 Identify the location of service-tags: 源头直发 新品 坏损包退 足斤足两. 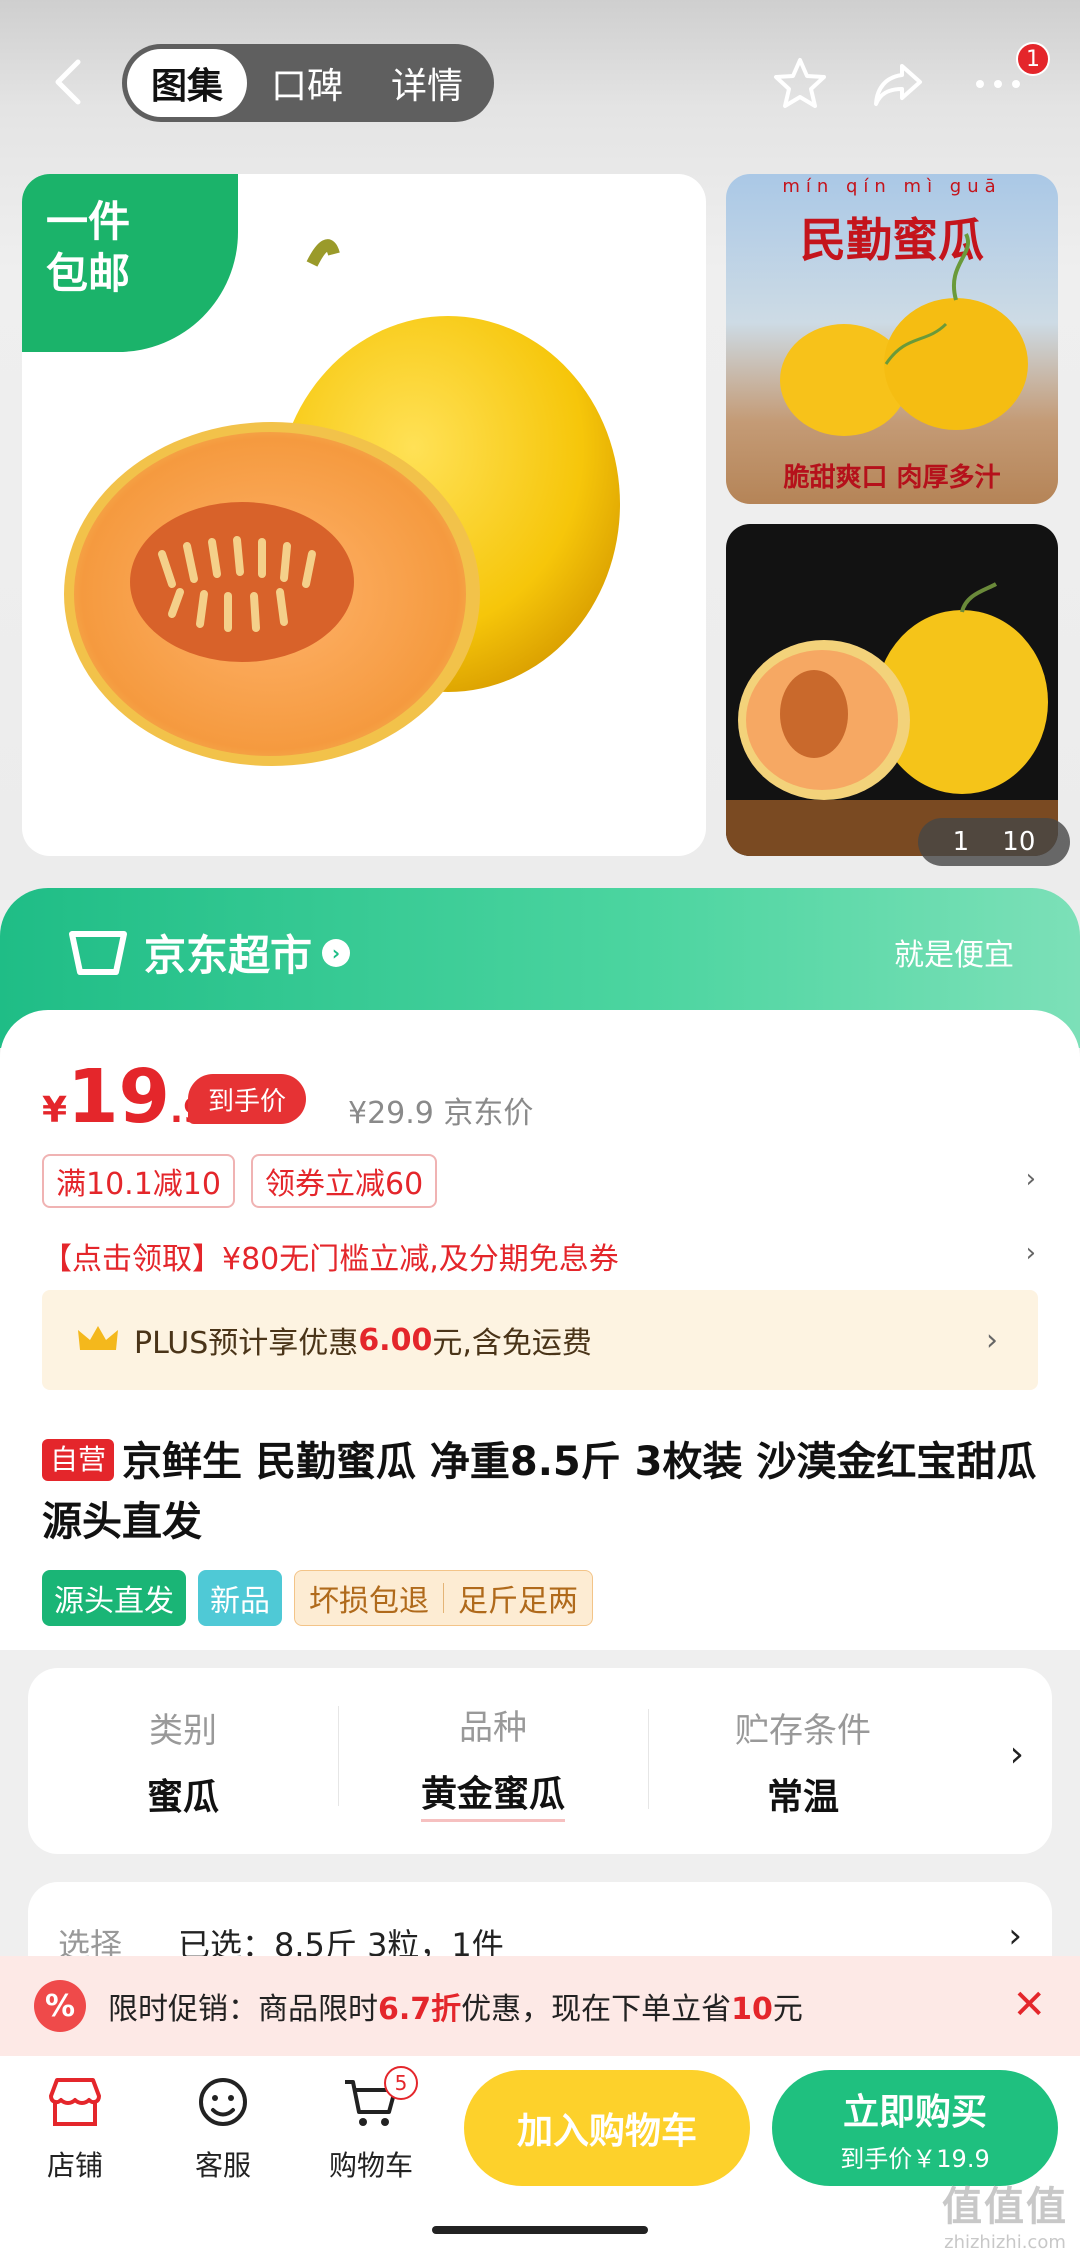
(317, 1598).